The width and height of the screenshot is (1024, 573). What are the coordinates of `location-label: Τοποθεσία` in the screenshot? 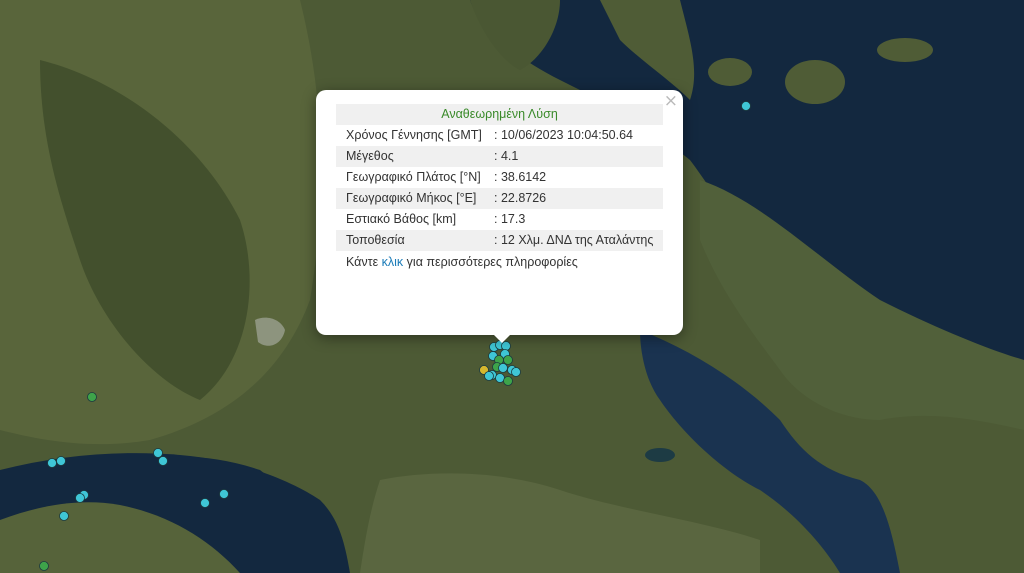 It's located at (414, 240).